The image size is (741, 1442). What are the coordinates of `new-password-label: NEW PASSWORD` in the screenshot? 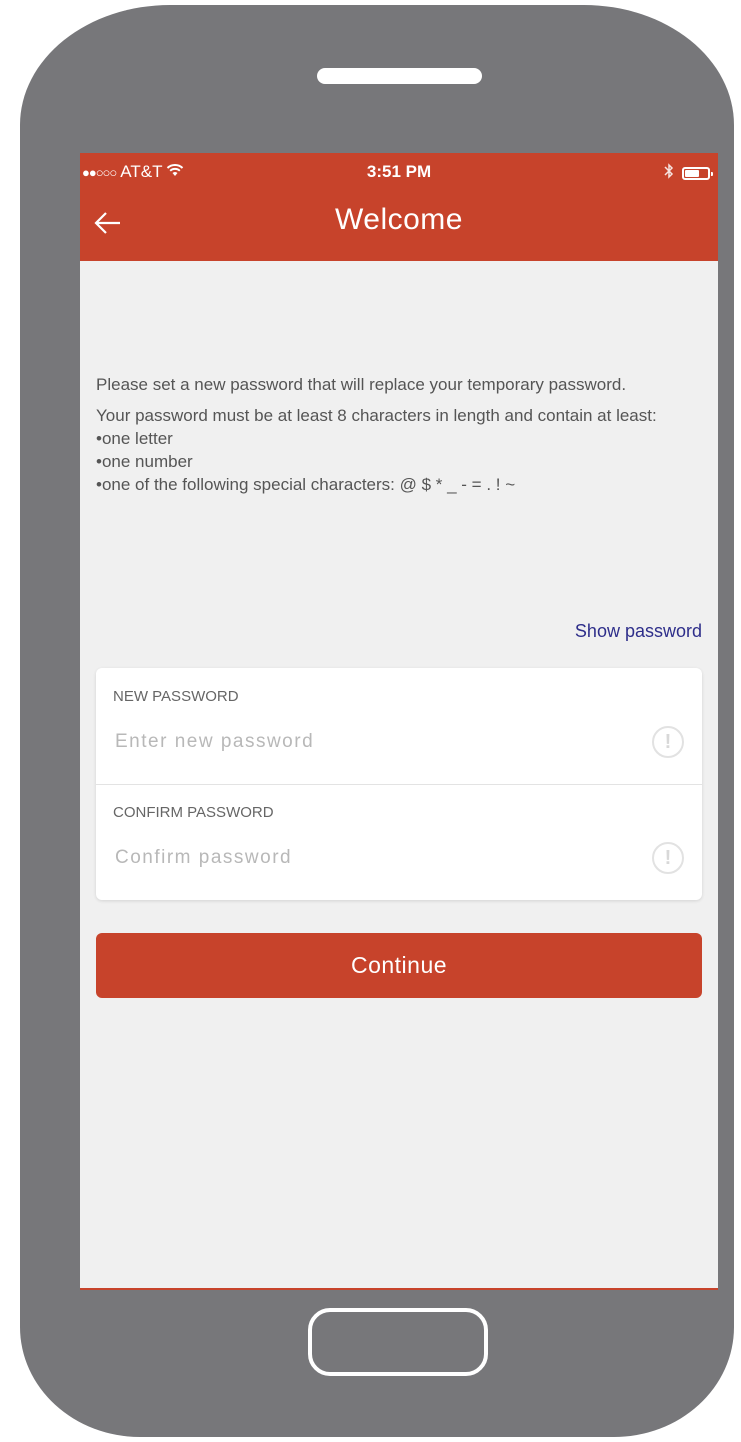 It's located at (176, 696).